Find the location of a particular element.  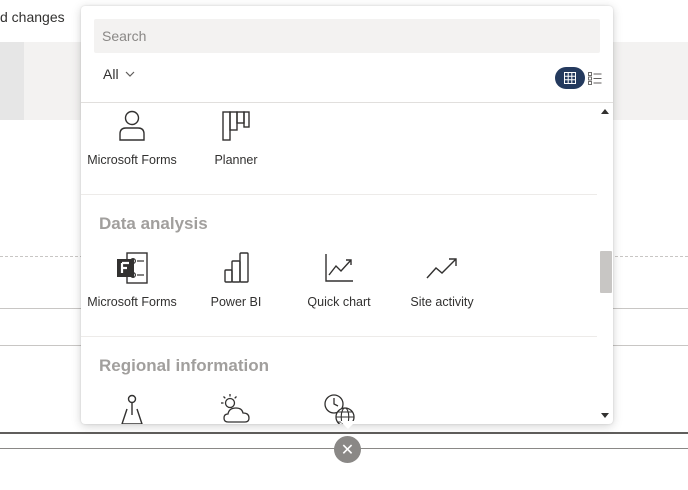

scroll-down-arrow-icon is located at coordinates (605, 415).